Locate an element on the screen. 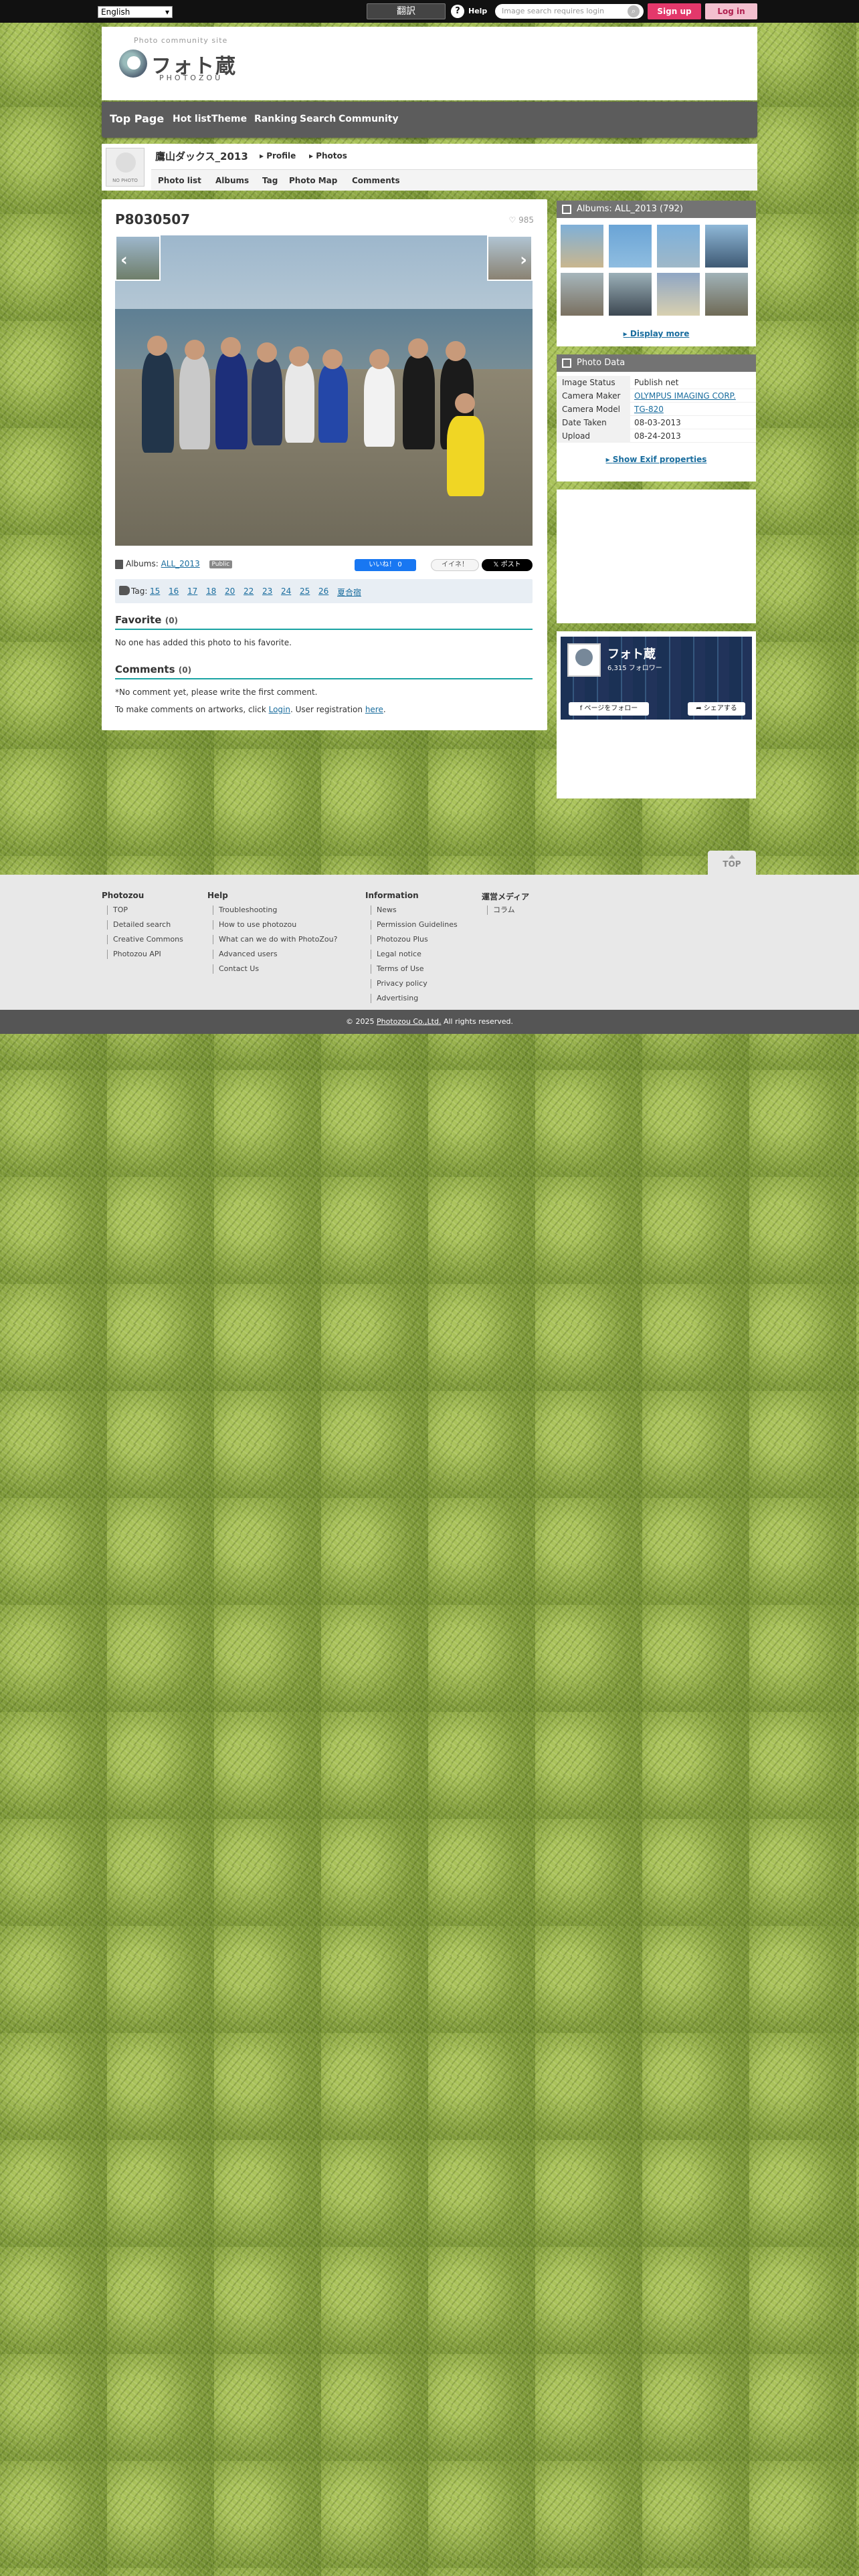 The image size is (859, 2576). nav-search: Search is located at coordinates (318, 119).